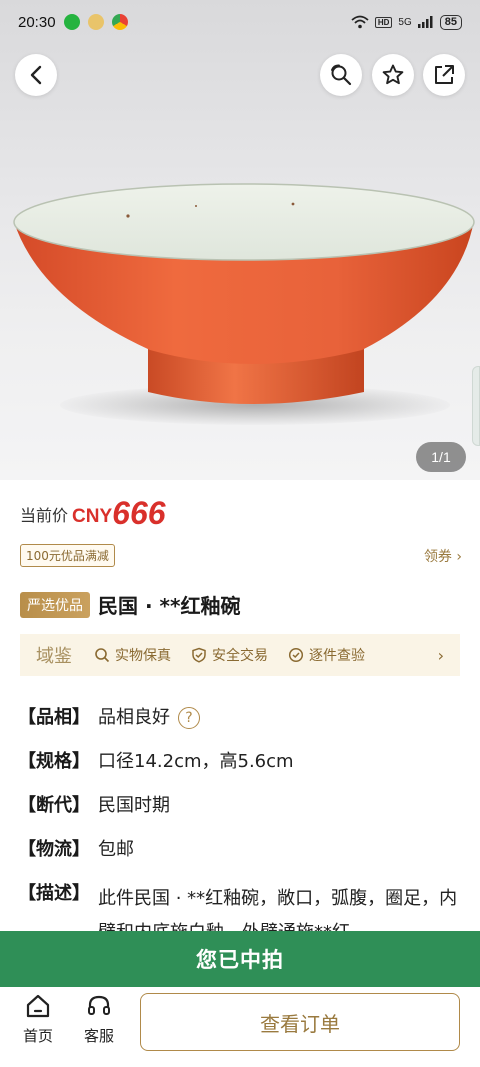 This screenshot has width=480, height=1067. Describe the element at coordinates (189, 718) in the screenshot. I see `help-icon: ?` at that location.